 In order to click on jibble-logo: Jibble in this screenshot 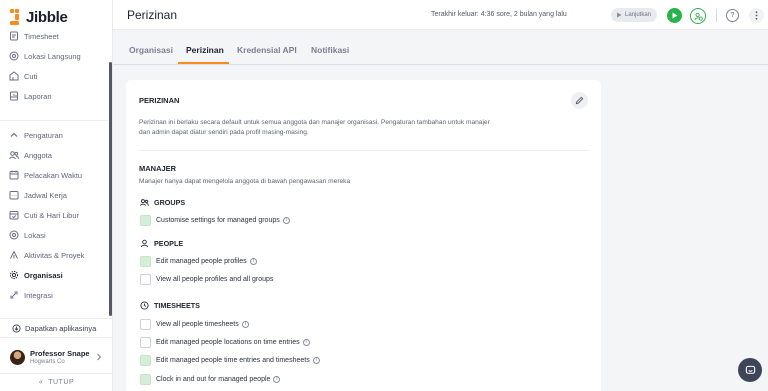, I will do `click(39, 17)`.